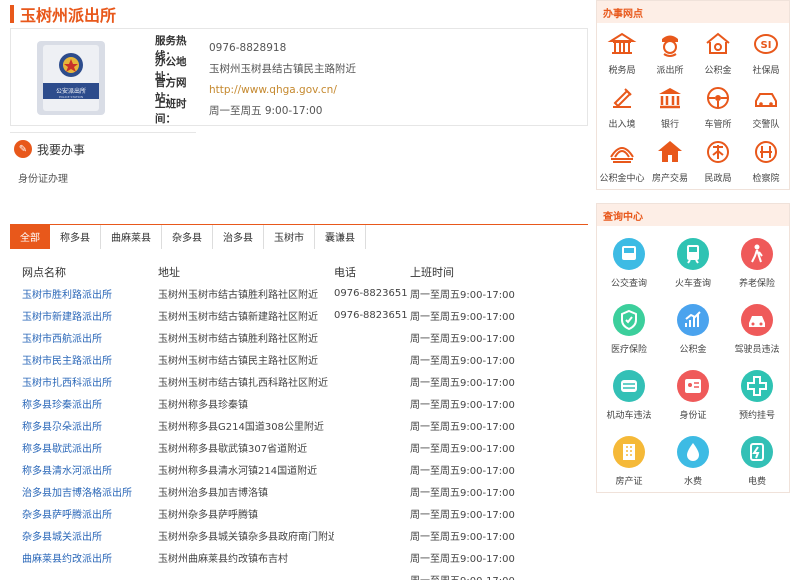 This screenshot has height=580, width=800. I want to click on motor-icon, so click(629, 386).